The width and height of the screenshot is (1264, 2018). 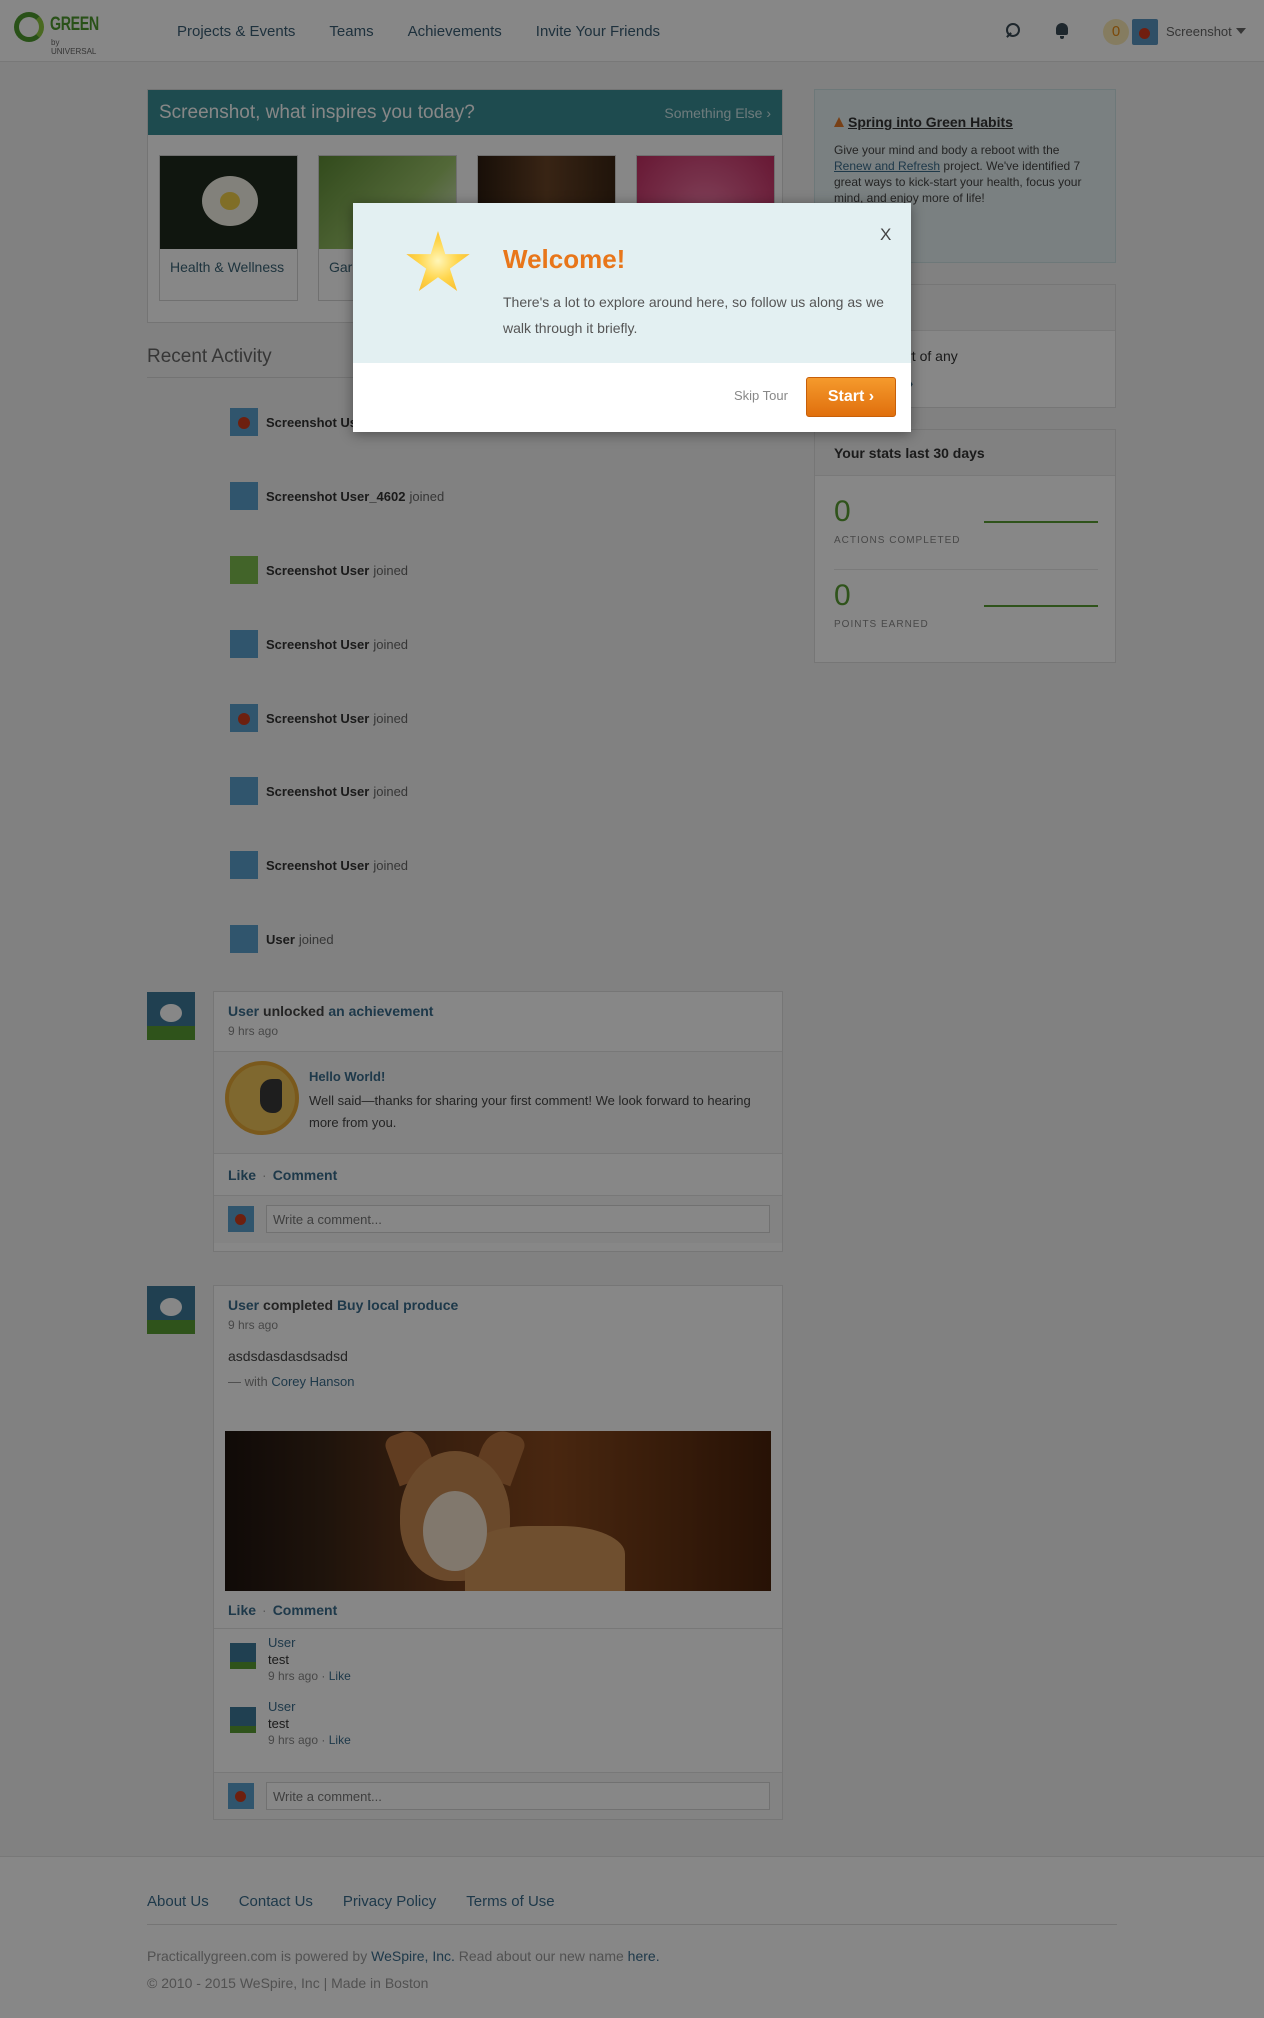 What do you see at coordinates (885, 235) in the screenshot?
I see `close-button: X` at bounding box center [885, 235].